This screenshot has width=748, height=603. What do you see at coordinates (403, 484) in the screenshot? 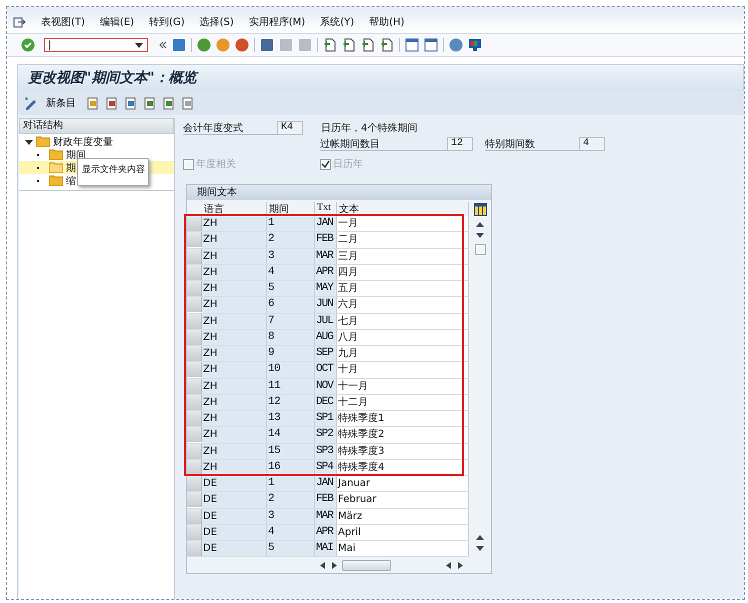
I see `text-input-field: Januar` at bounding box center [403, 484].